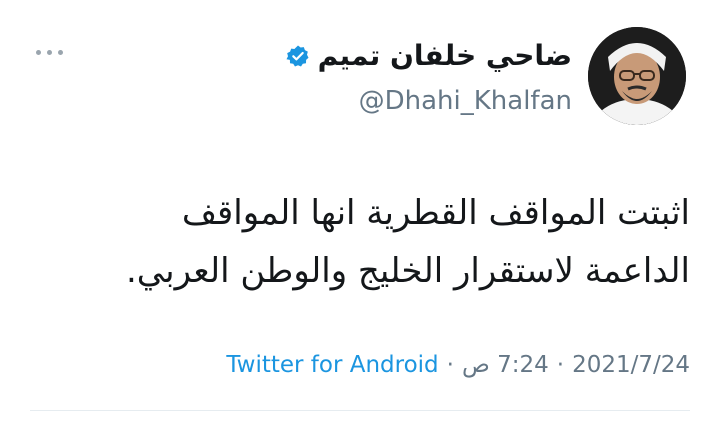 This screenshot has width=720, height=426. I want to click on display-name-row: ضاحي خلفان تميم, so click(429, 56).